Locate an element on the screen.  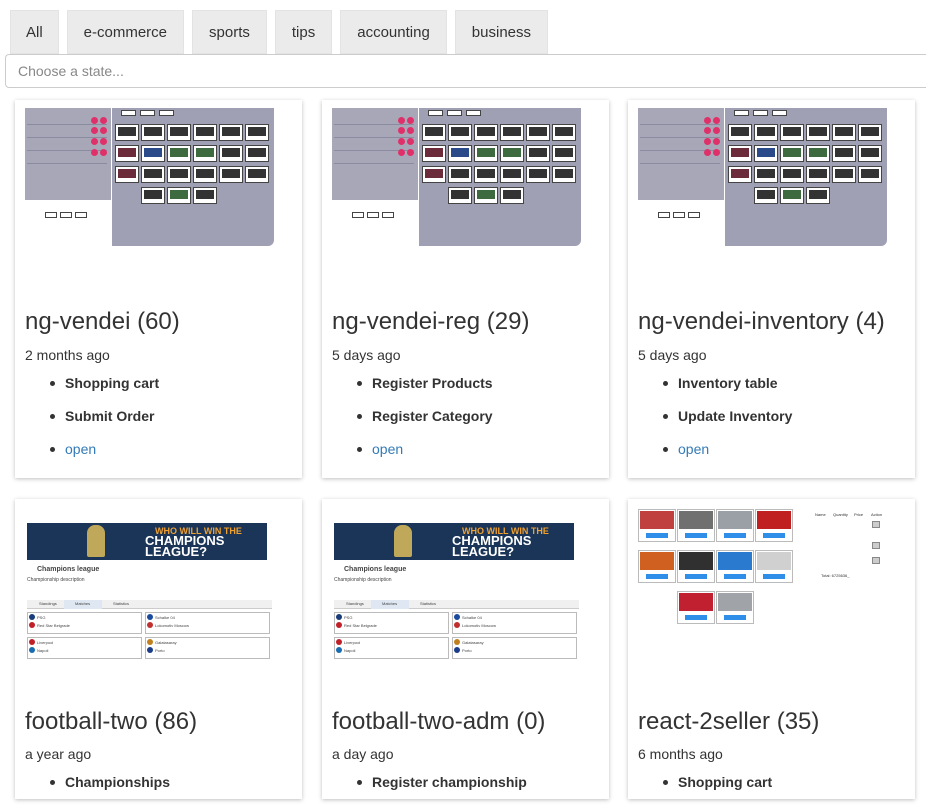
tab-business: business is located at coordinates (501, 32).